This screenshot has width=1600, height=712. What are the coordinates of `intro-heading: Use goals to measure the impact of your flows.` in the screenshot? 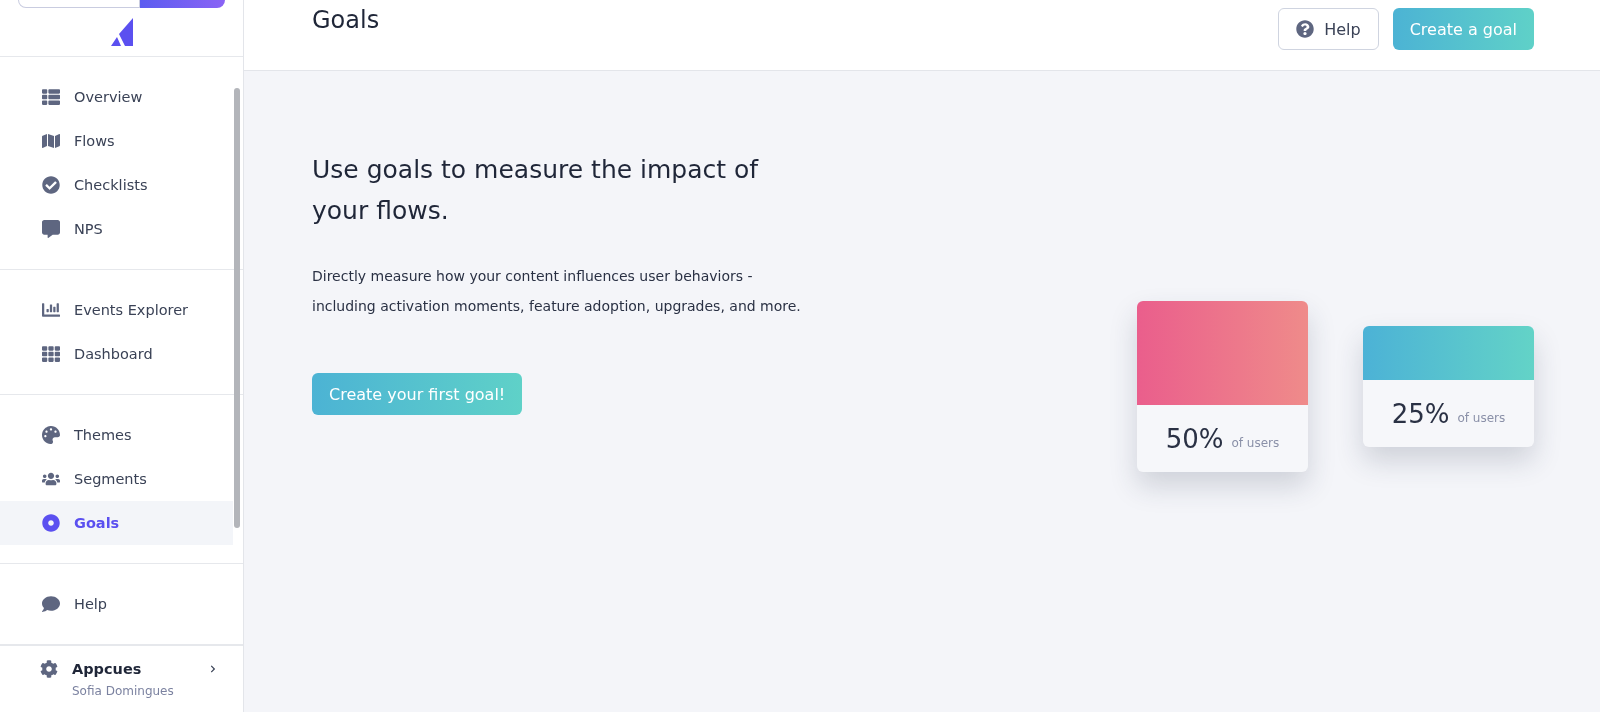 It's located at (536, 190).